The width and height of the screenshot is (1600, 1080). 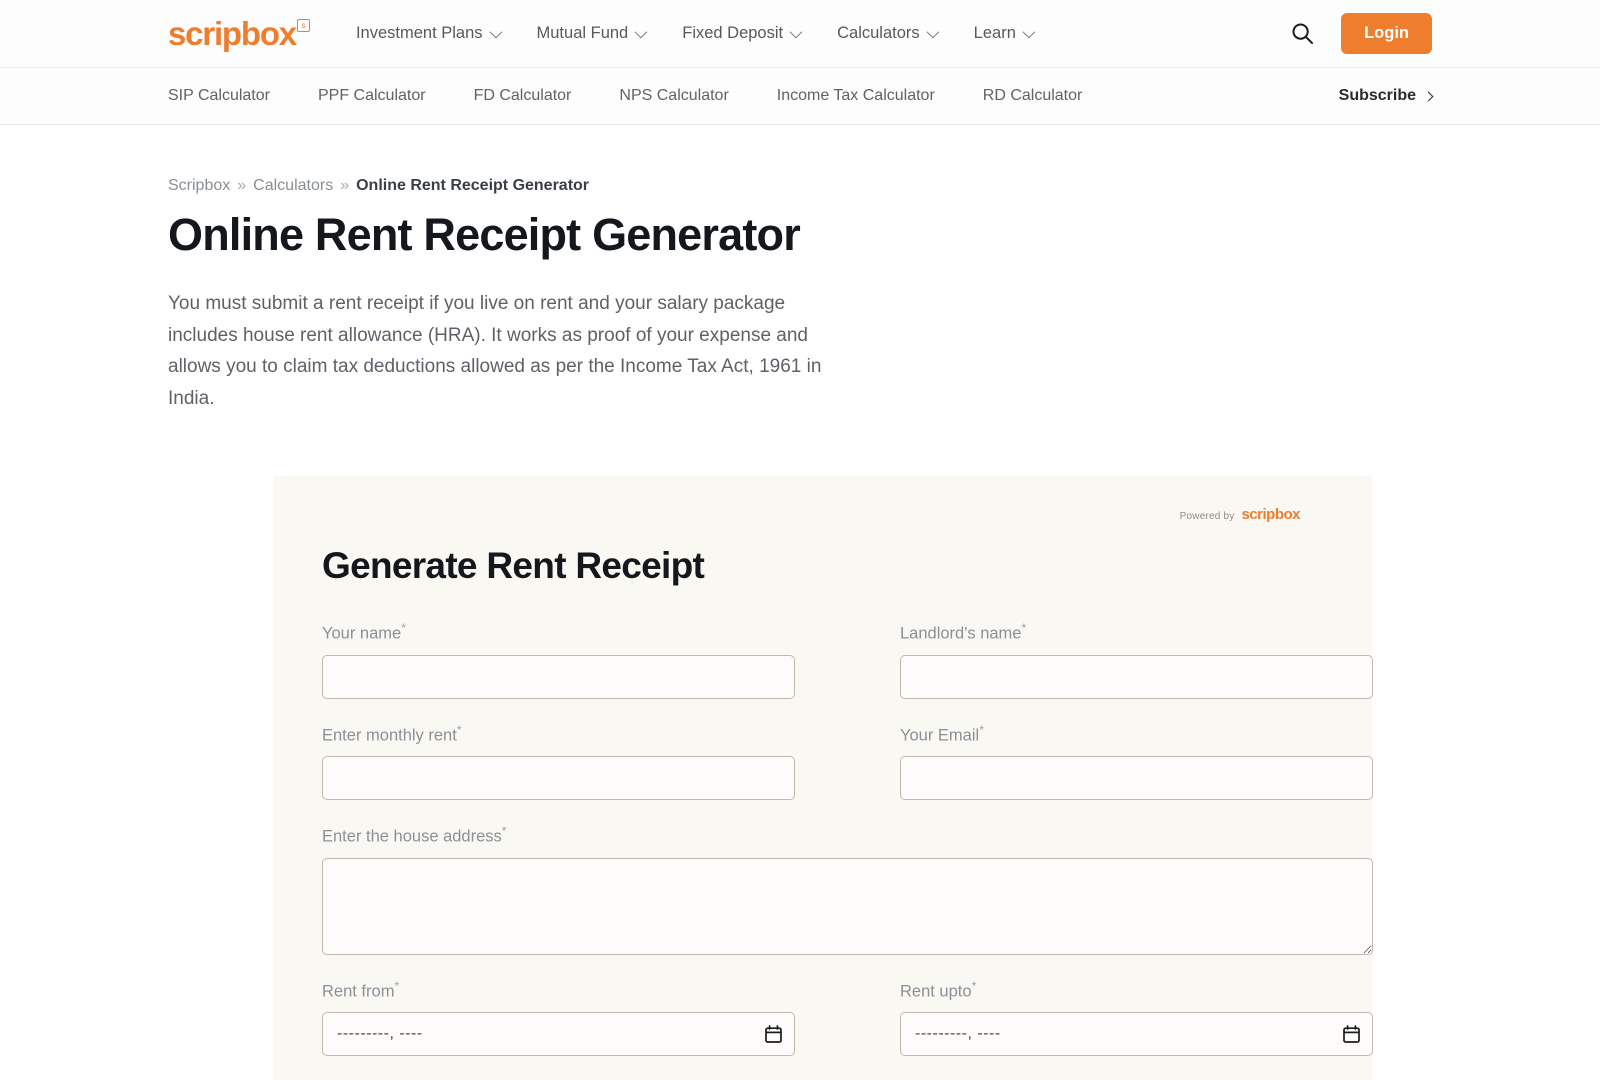 I want to click on subnav-item-income-tax-calculator: Income Tax Calculator, so click(x=856, y=96).